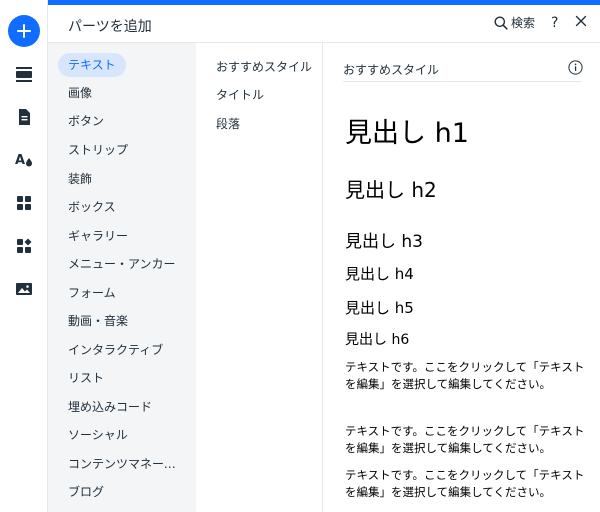 The image size is (600, 512). I want to click on close-icon, so click(581, 21).